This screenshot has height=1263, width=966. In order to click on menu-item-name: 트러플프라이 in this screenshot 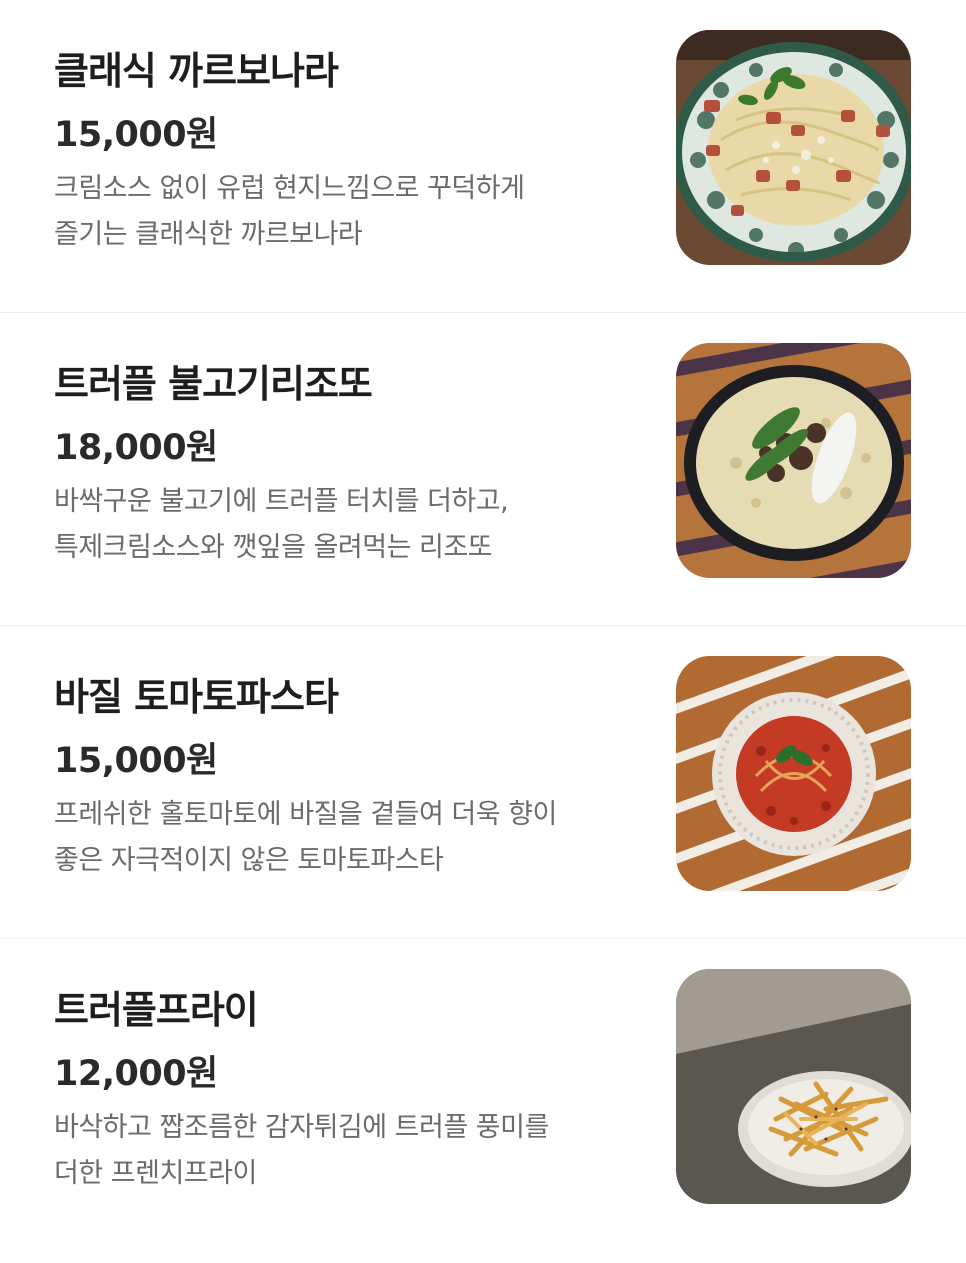, I will do `click(156, 1010)`.